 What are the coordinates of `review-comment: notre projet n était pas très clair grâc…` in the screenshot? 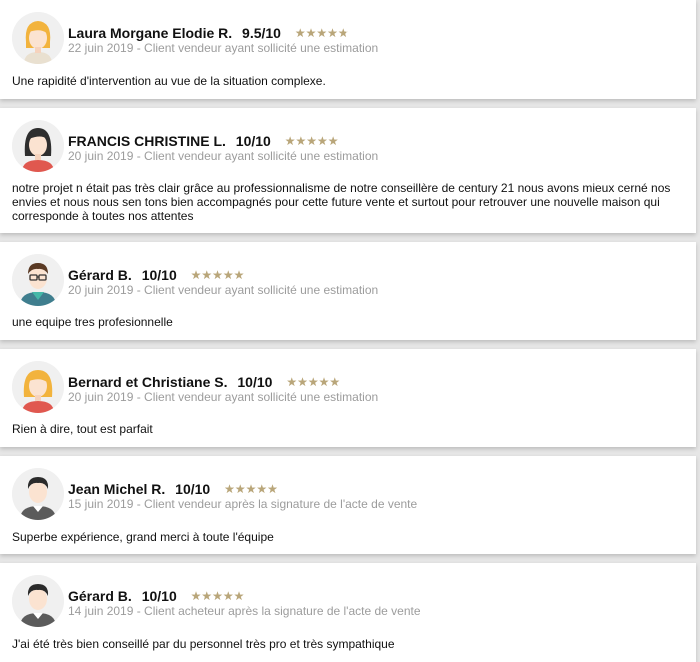 It's located at (341, 202).